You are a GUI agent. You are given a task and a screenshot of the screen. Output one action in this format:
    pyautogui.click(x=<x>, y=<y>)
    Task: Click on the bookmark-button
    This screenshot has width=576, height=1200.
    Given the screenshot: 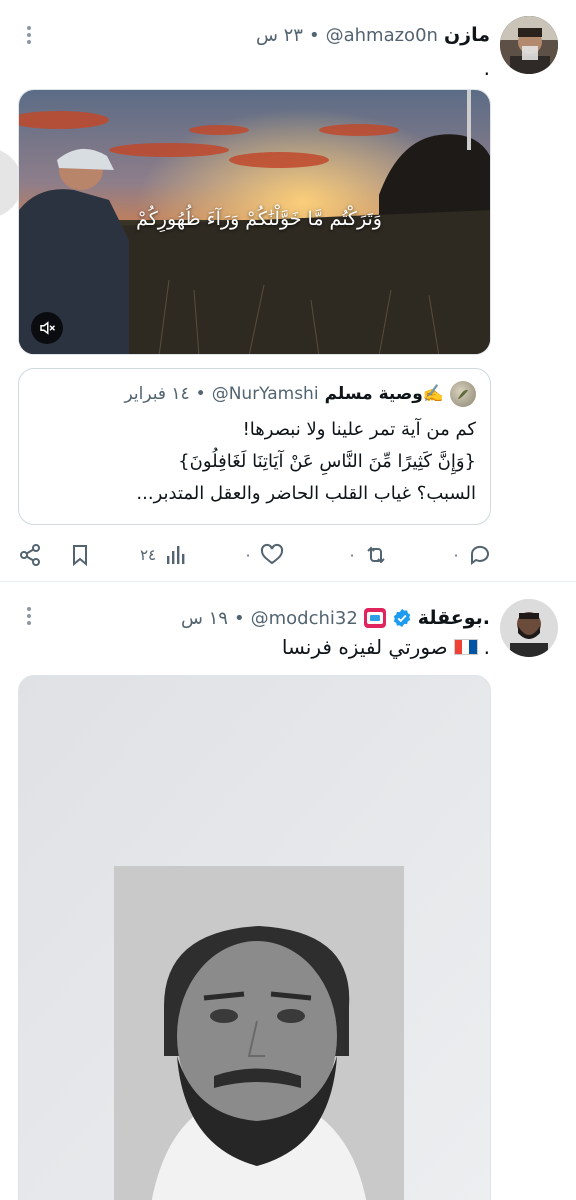 What is the action you would take?
    pyautogui.click(x=80, y=555)
    